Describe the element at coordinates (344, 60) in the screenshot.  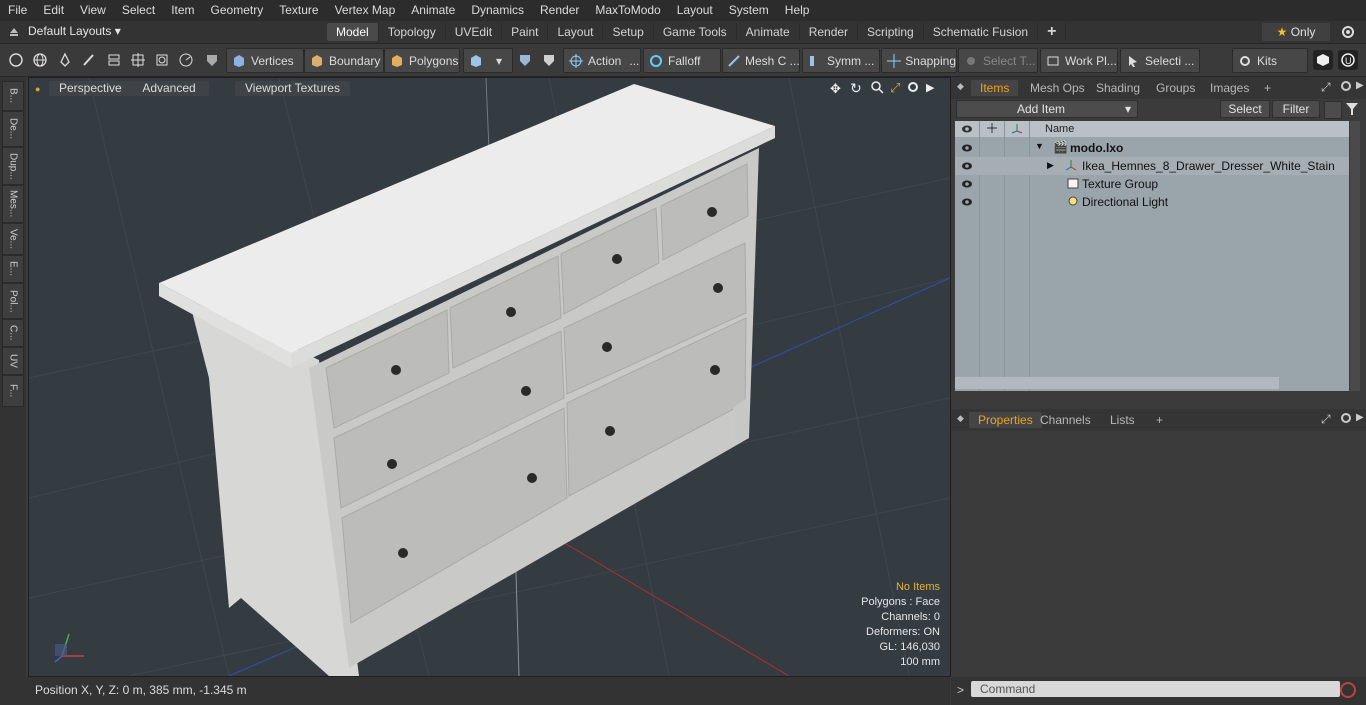
I see `boundary-button: Boundary` at that location.